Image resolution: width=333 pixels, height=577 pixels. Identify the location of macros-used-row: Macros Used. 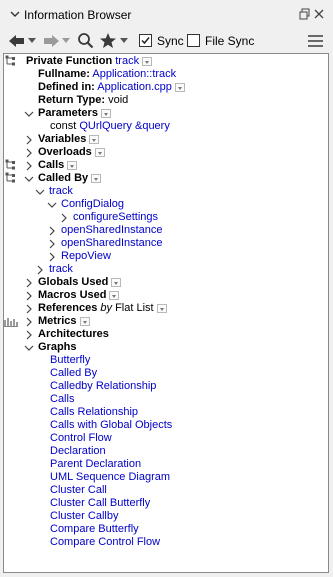
(79, 295).